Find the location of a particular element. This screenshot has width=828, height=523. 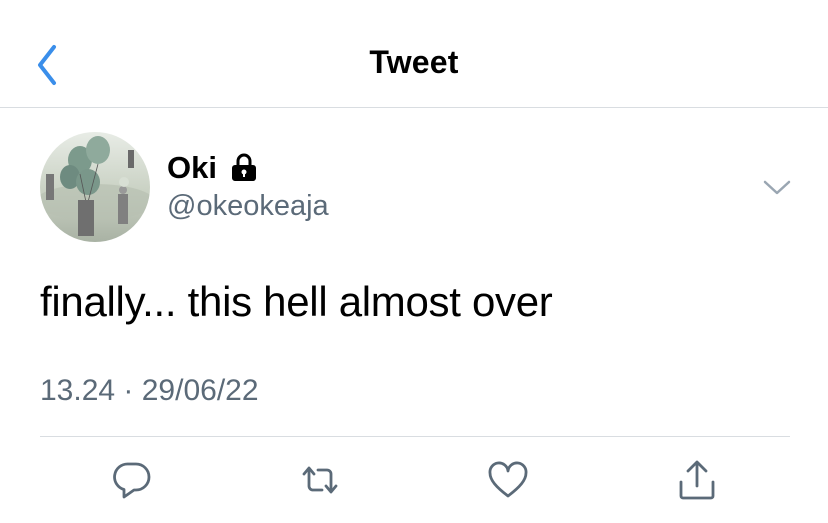

chevron-down-icon is located at coordinates (777, 187).